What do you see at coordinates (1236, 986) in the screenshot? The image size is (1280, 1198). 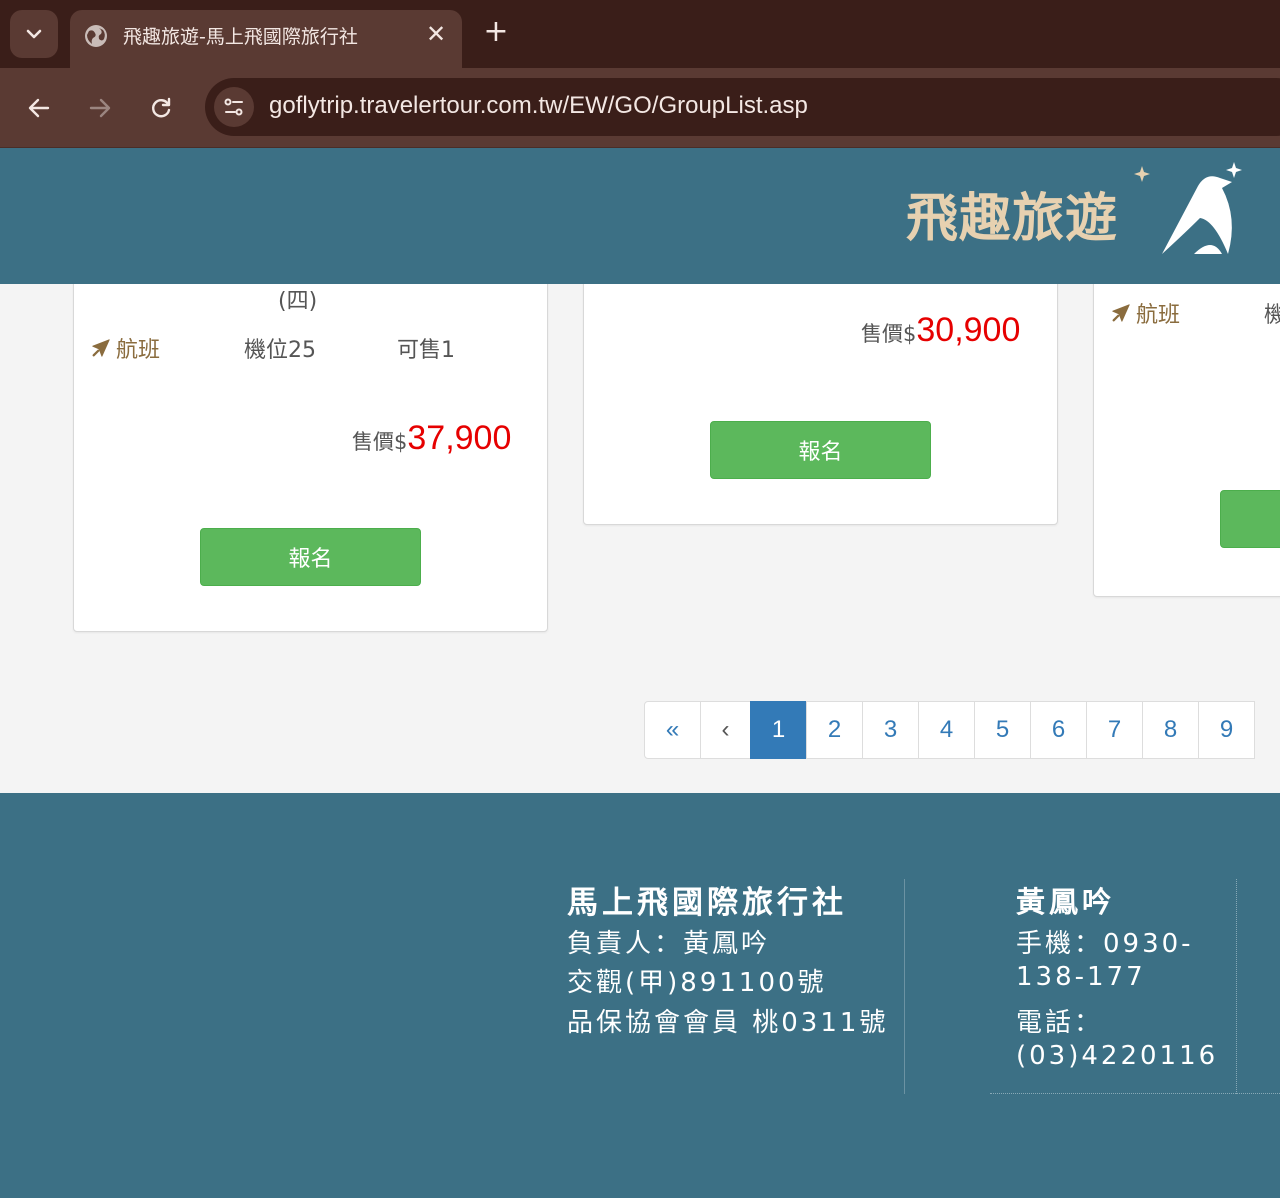 I see `footer-dotted-divider` at bounding box center [1236, 986].